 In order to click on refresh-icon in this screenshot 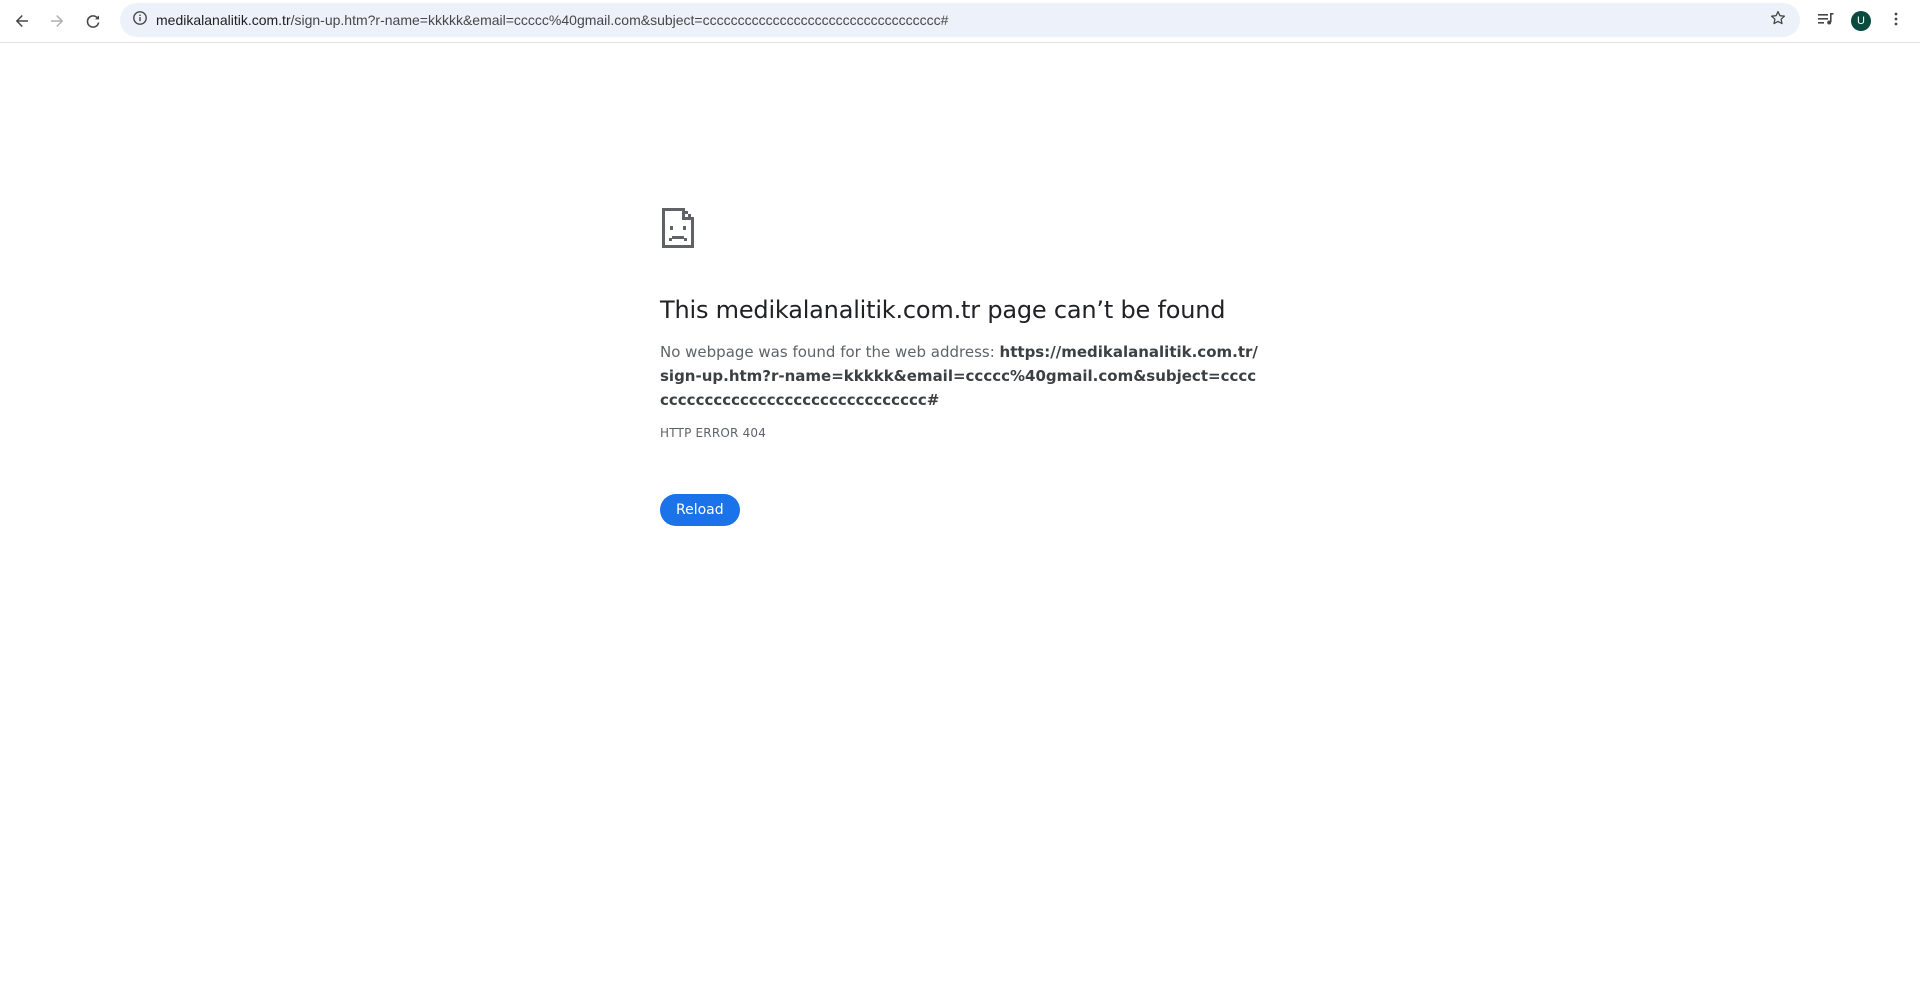, I will do `click(93, 21)`.